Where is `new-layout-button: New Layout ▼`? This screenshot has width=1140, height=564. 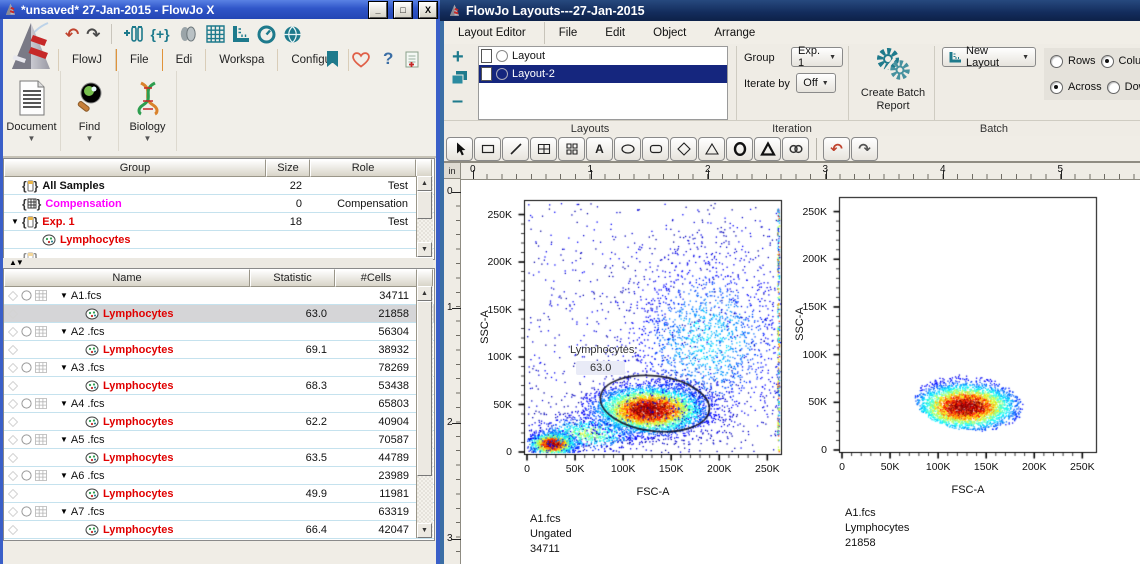
new-layout-button: New Layout ▼ is located at coordinates (989, 57).